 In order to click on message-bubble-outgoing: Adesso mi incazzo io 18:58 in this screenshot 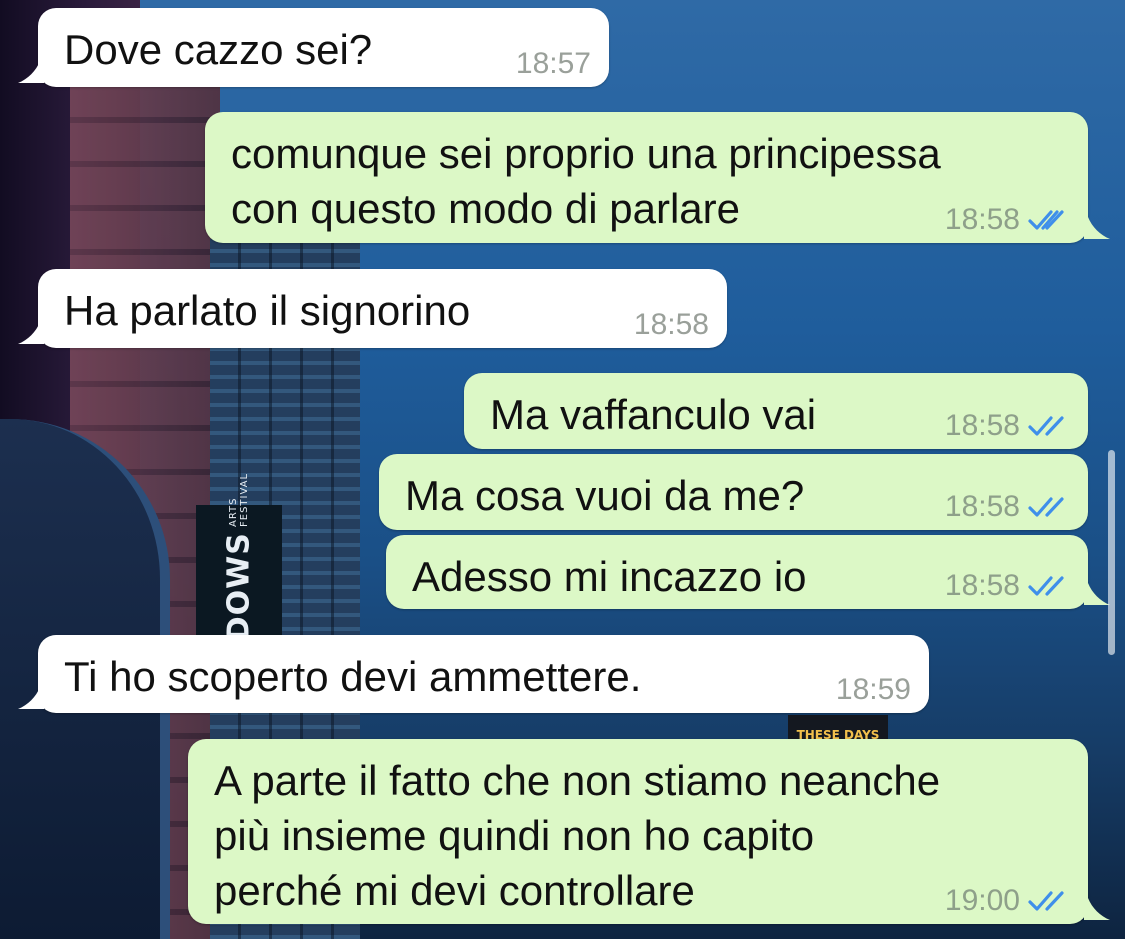, I will do `click(748, 572)`.